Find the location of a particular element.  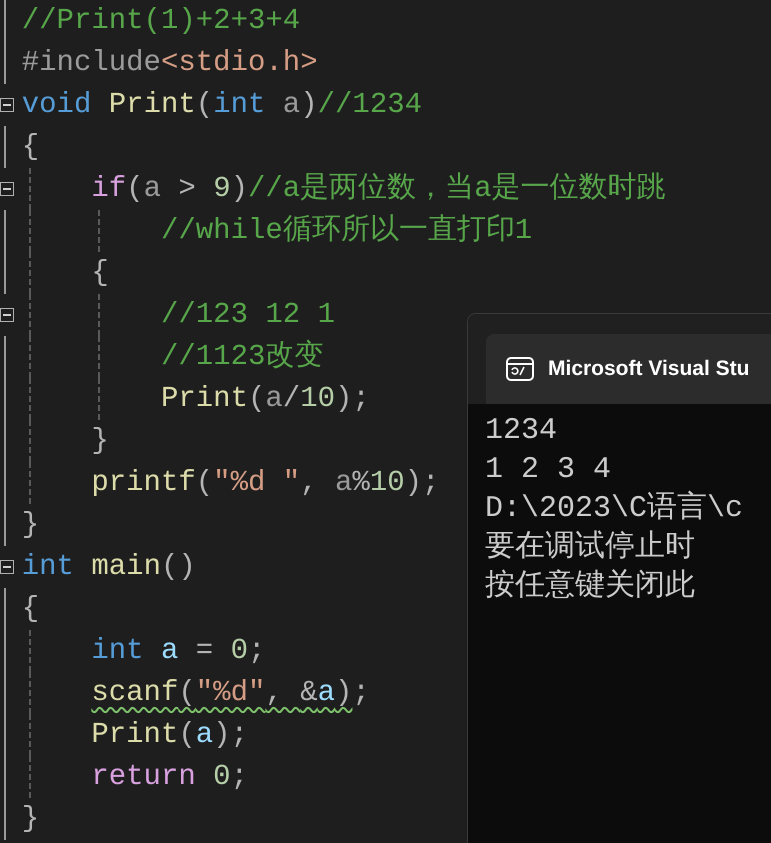

terminal-icon is located at coordinates (520, 369).